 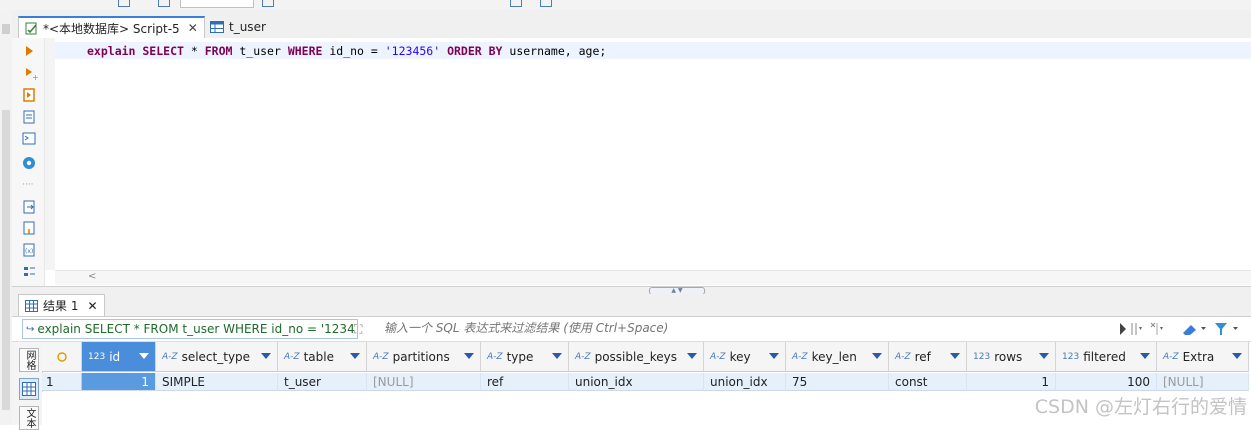 I want to click on table-icon, so click(x=217, y=27).